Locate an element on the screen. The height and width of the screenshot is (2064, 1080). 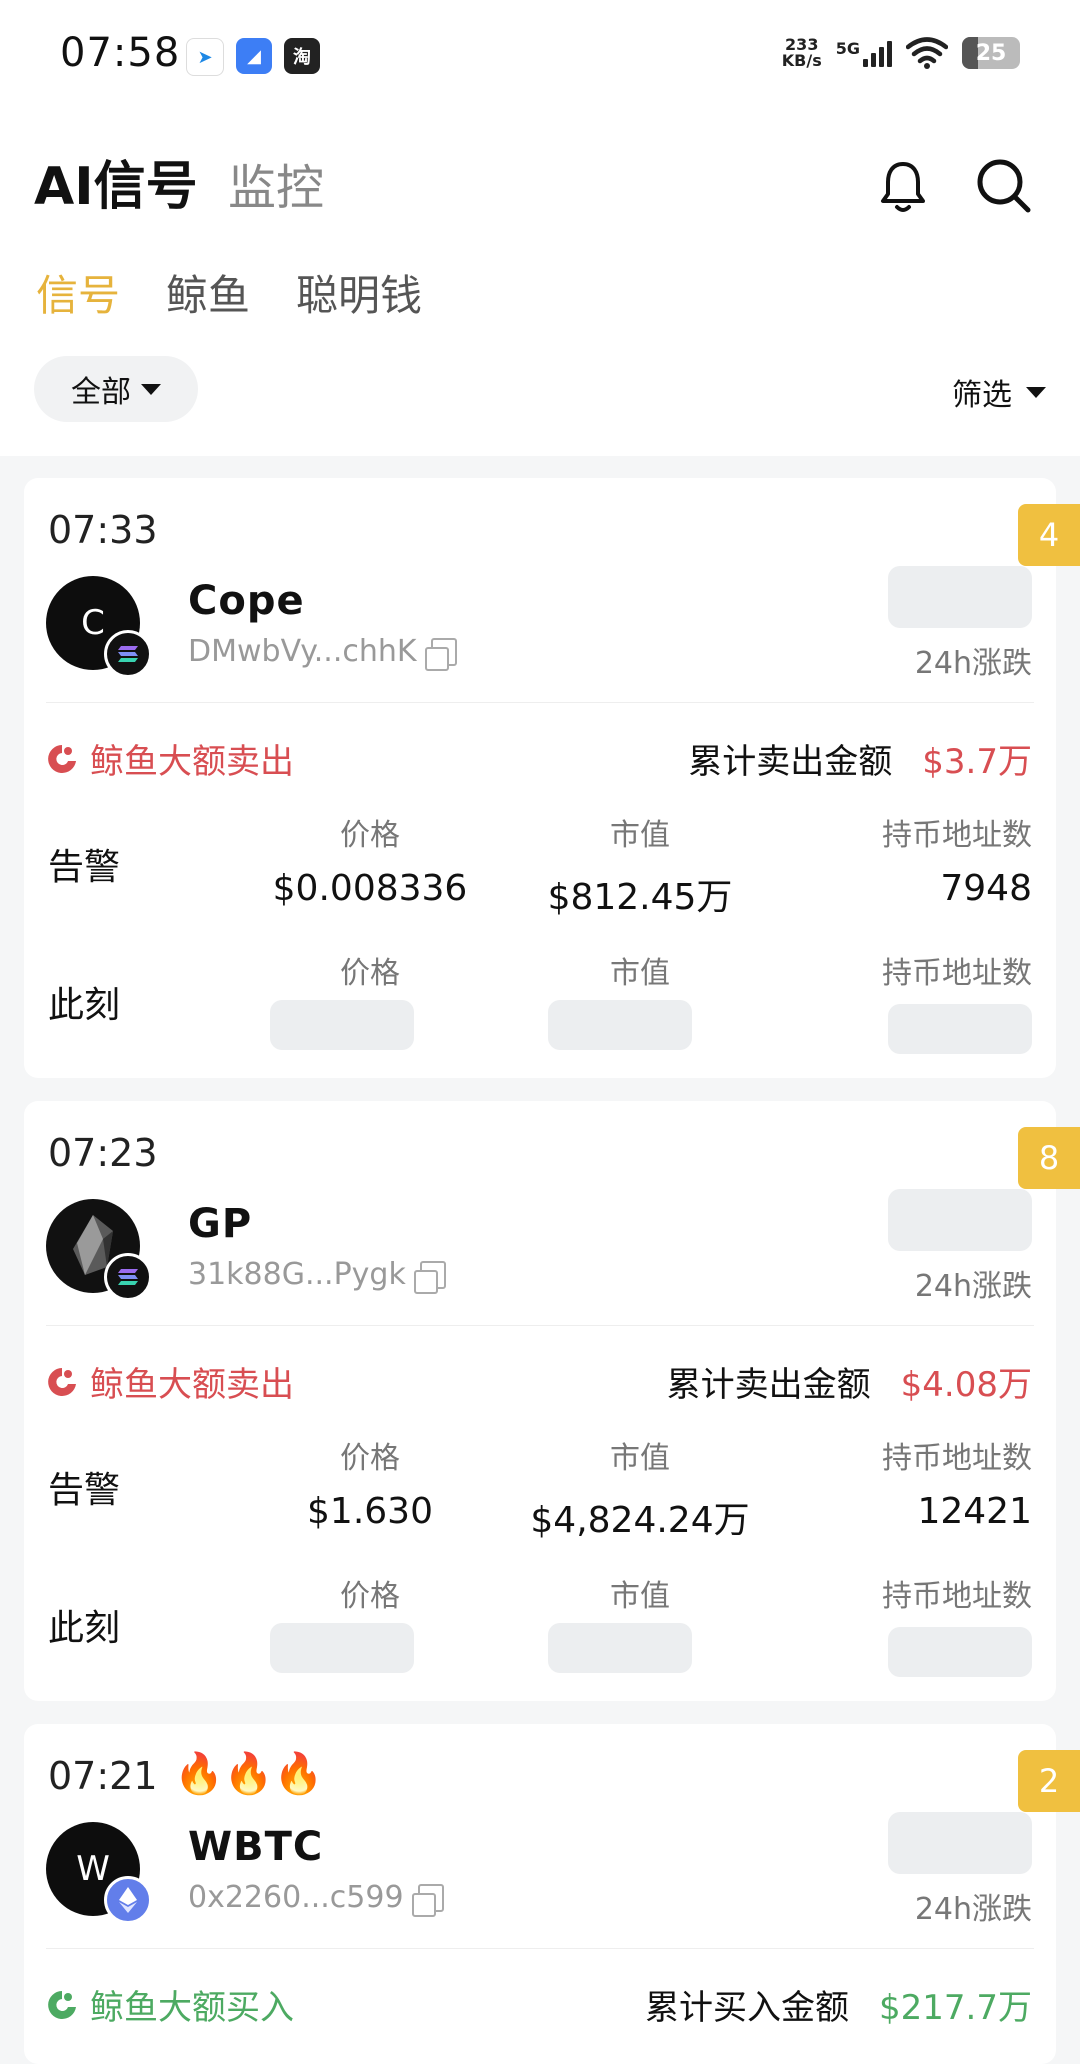
network-speed: 233 KB/s is located at coordinates (801, 52).